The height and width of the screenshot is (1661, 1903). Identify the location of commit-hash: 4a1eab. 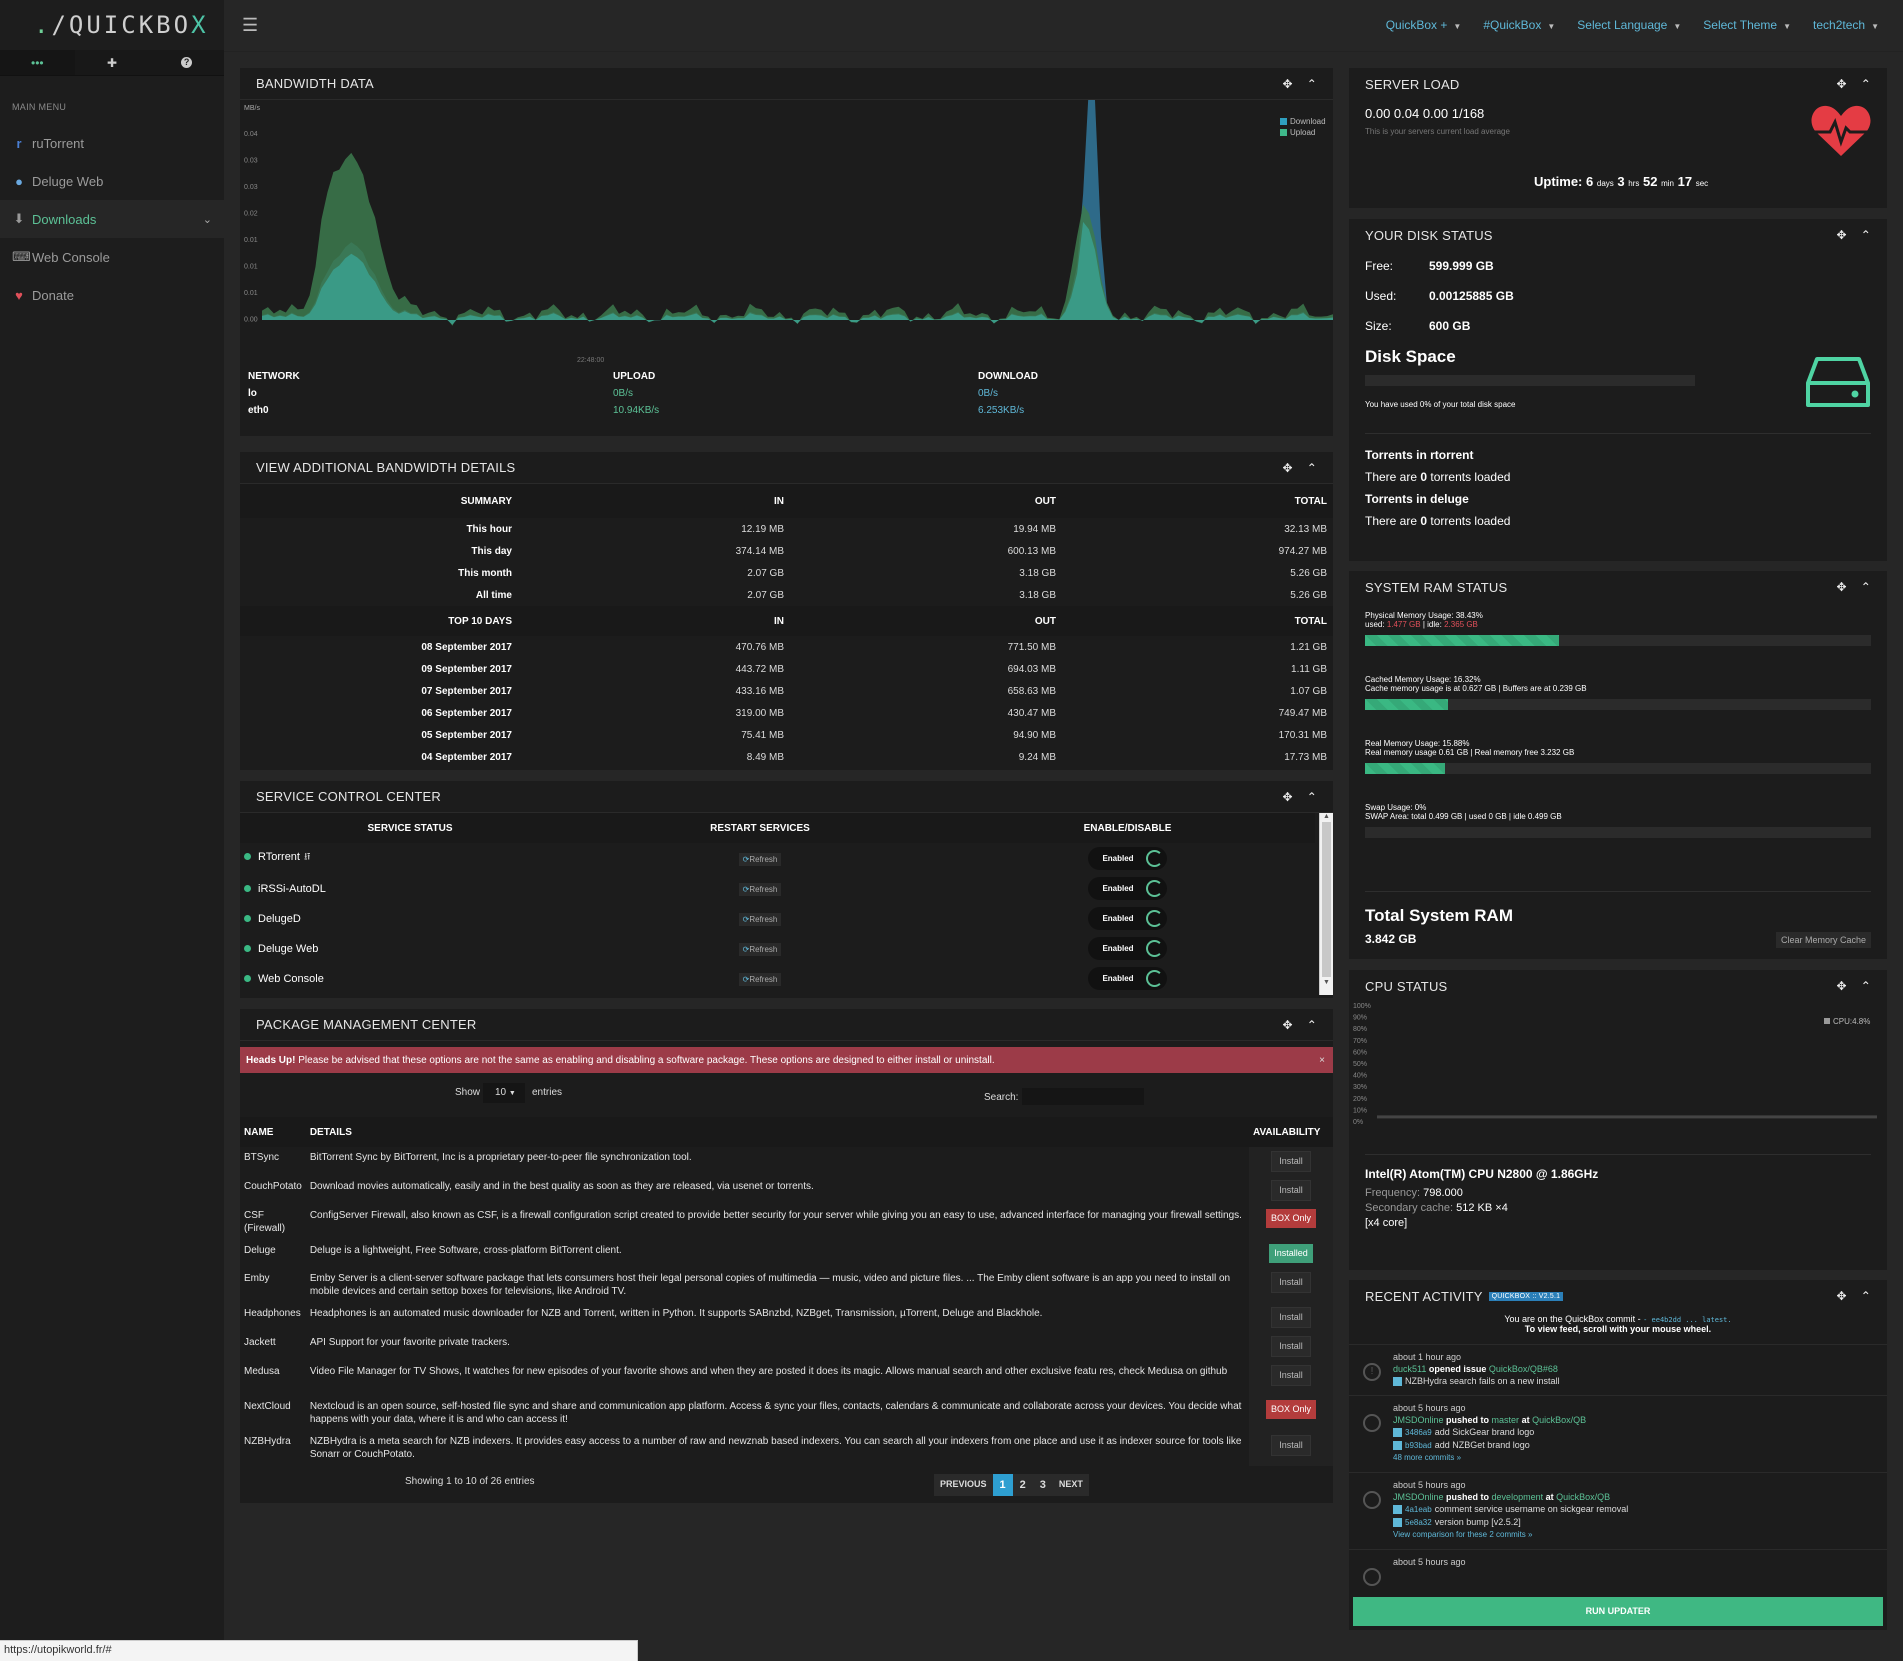
(1418, 1509).